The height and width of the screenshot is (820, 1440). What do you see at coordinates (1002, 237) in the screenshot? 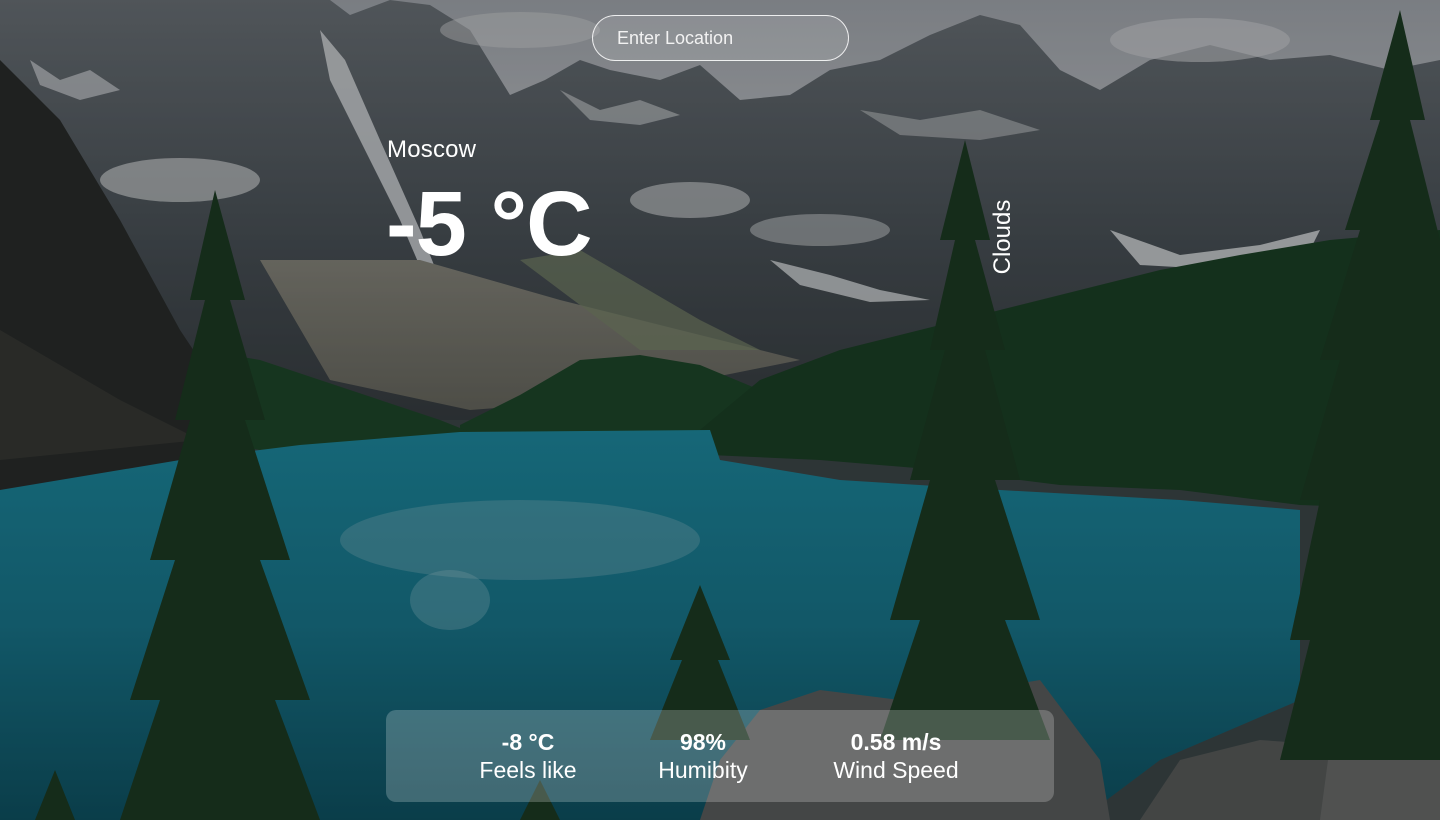
I see `weather-condition-label: Clouds` at bounding box center [1002, 237].